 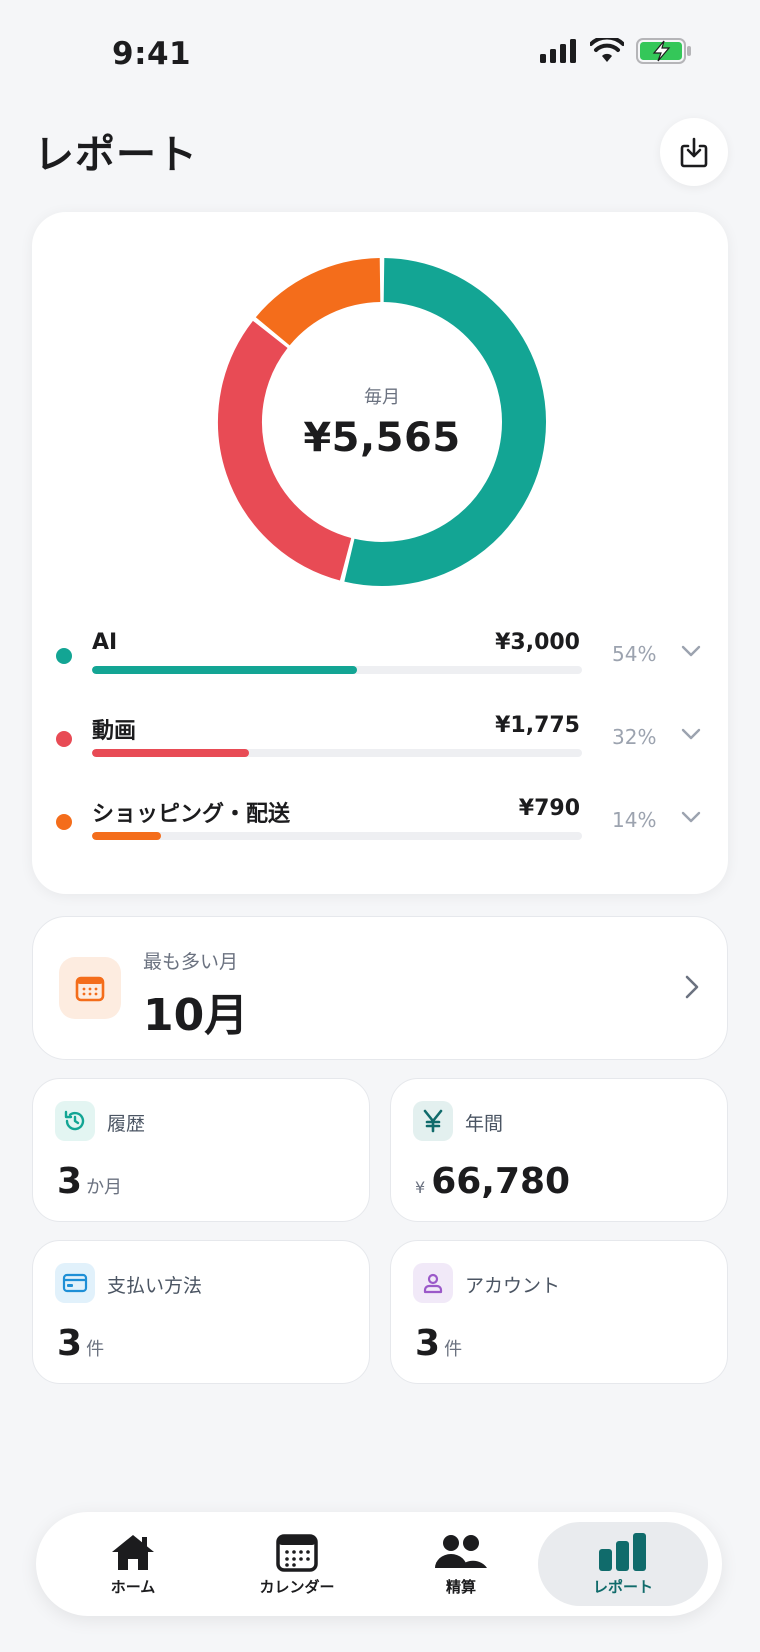 I want to click on annual-card: 年間 ¥ 66,780, so click(x=559, y=1150).